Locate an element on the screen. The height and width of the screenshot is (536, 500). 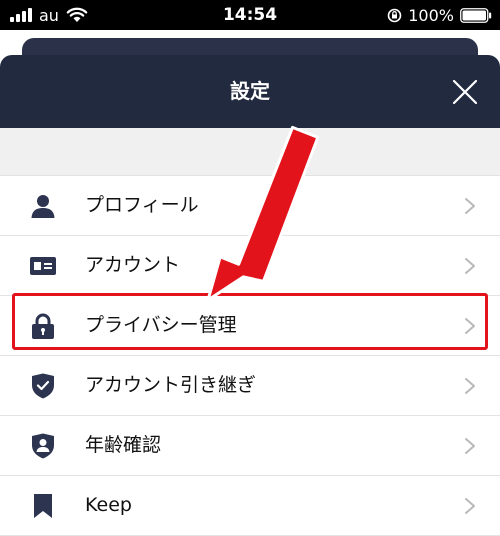
menu-item-profile: プロフィール is located at coordinates (250, 206).